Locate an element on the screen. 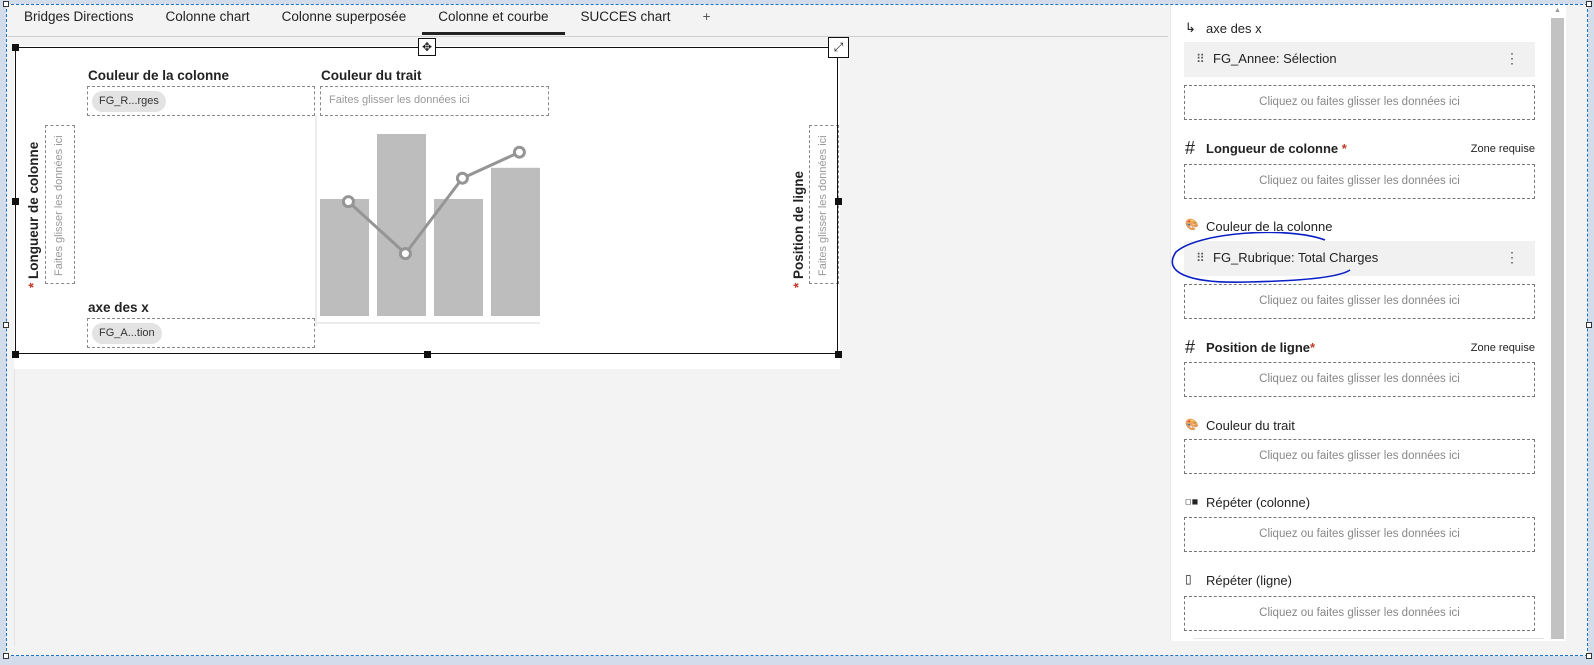 This screenshot has height=665, width=1594. resize-handle-bottom-left is located at coordinates (15, 354).